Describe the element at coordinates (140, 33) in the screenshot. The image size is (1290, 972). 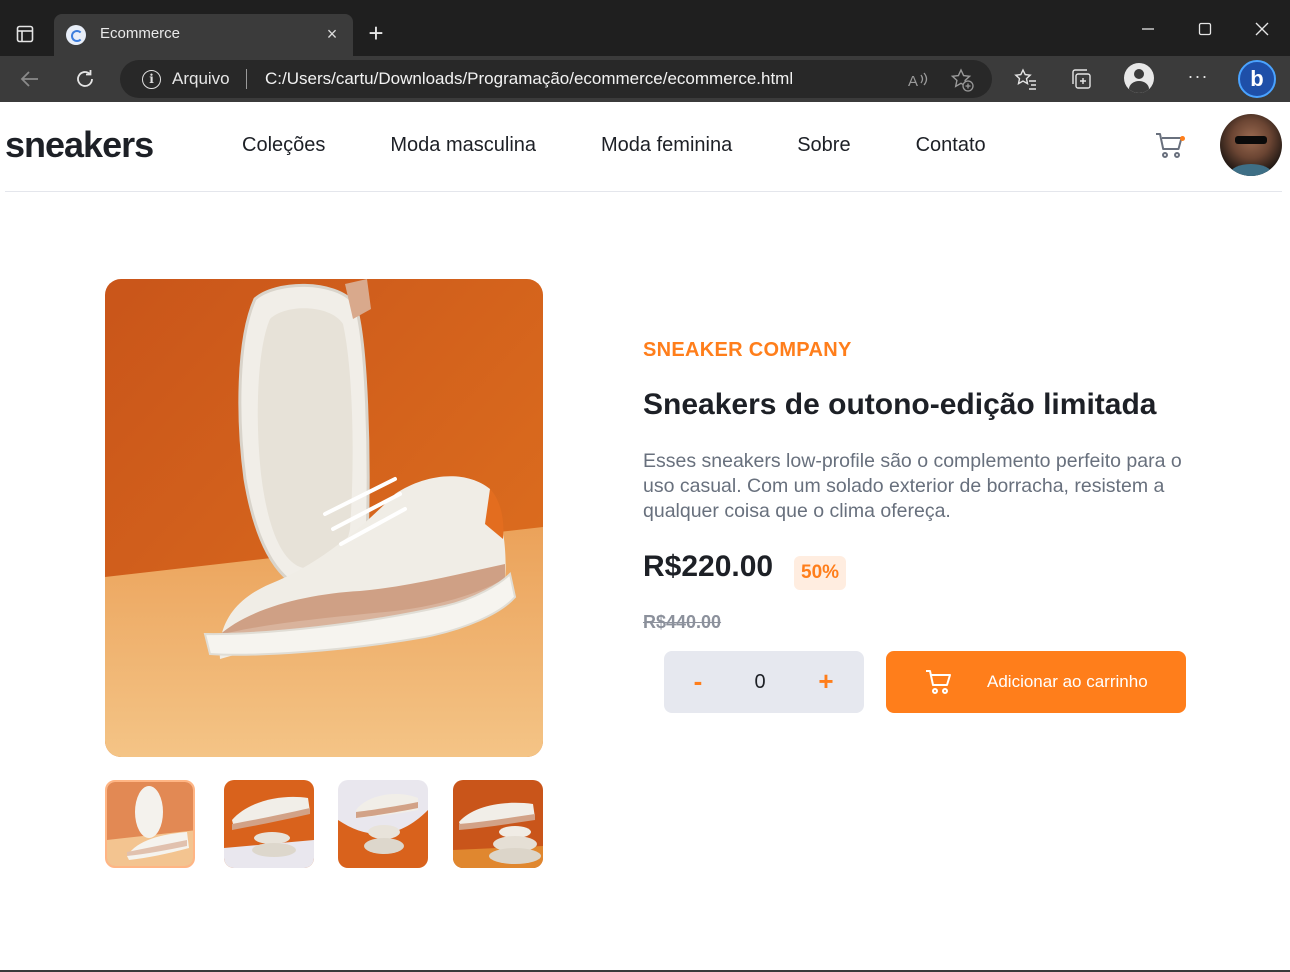
I see `tab-title: Ecommerce` at that location.